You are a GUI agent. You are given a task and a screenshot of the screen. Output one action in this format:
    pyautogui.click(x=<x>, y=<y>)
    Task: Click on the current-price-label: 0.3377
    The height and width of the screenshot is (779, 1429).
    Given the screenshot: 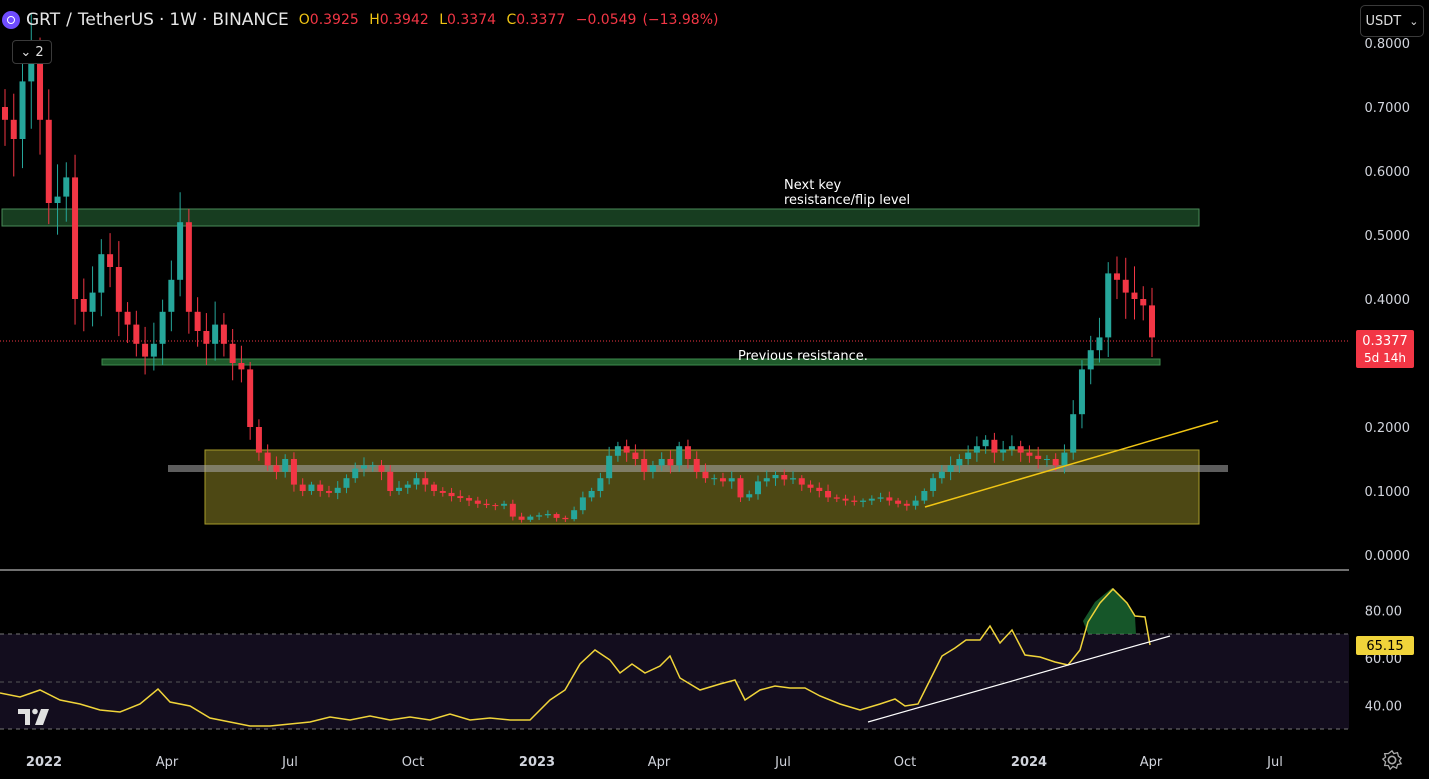 What is the action you would take?
    pyautogui.click(x=1385, y=341)
    